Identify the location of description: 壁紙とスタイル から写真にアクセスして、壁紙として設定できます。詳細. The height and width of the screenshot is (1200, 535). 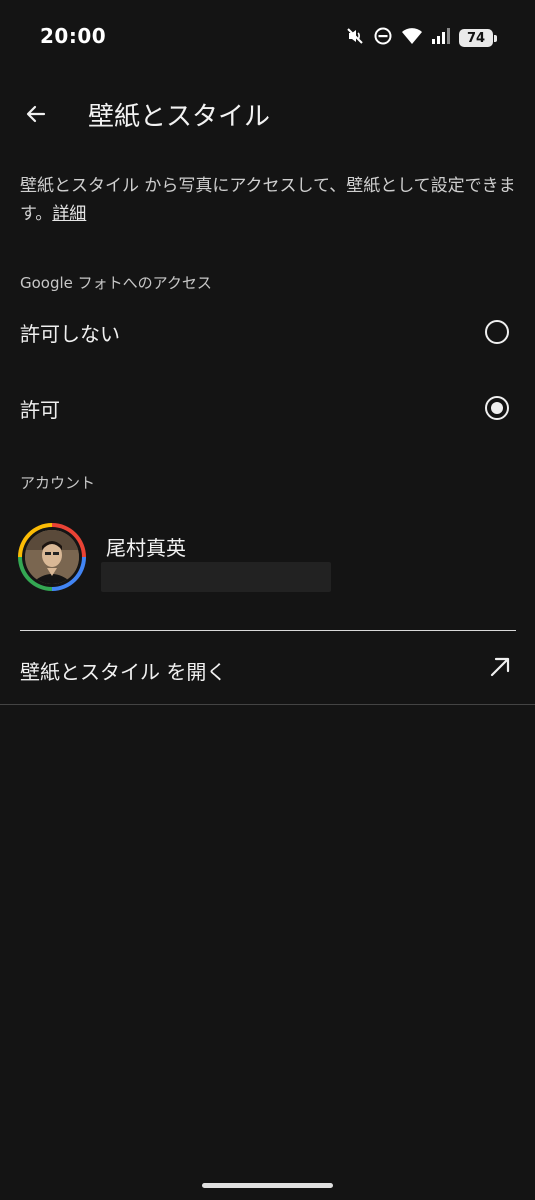
(270, 200).